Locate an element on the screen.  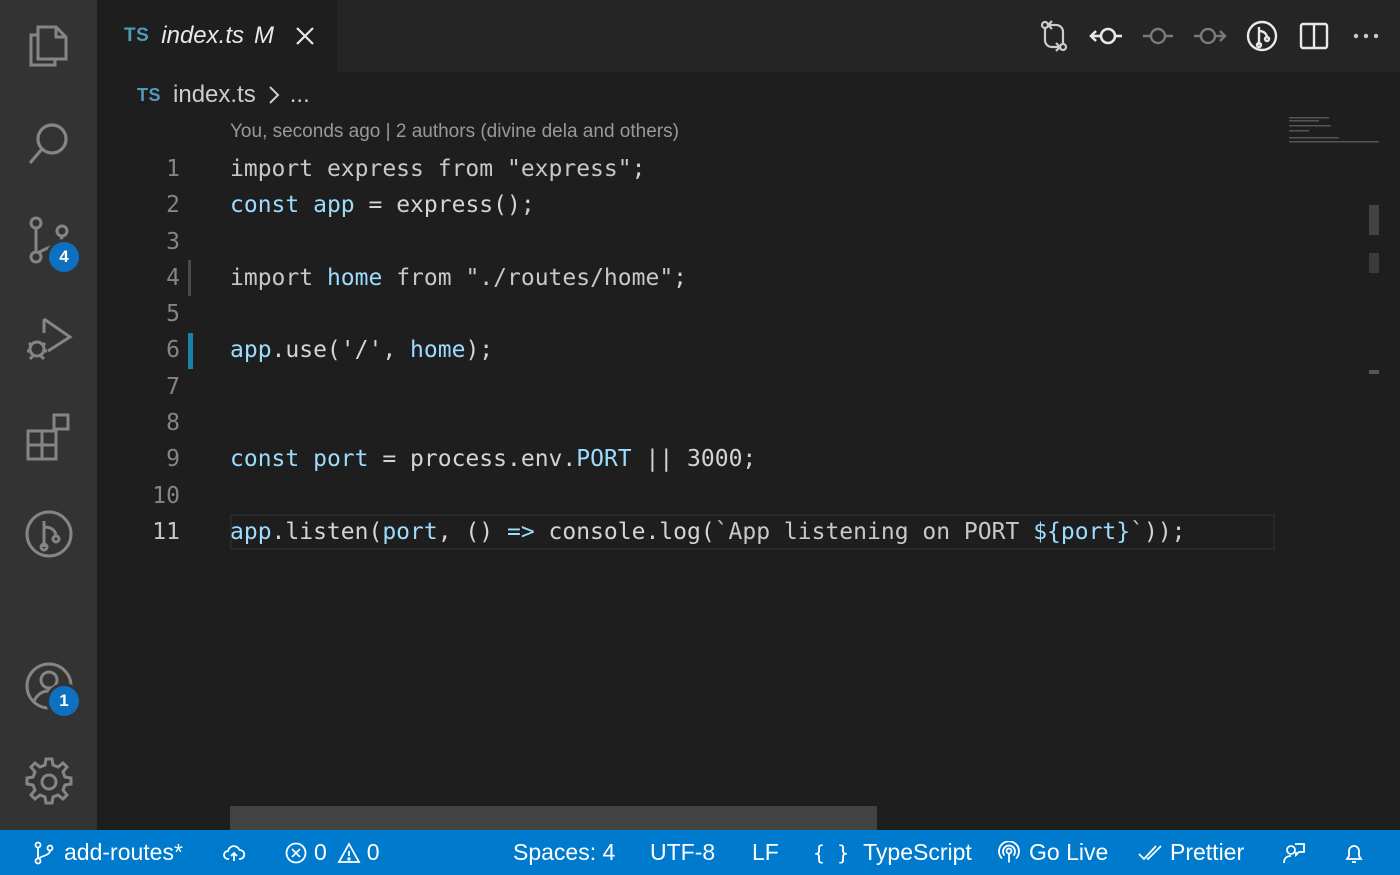
compare-changes-icon is located at coordinates (1054, 36).